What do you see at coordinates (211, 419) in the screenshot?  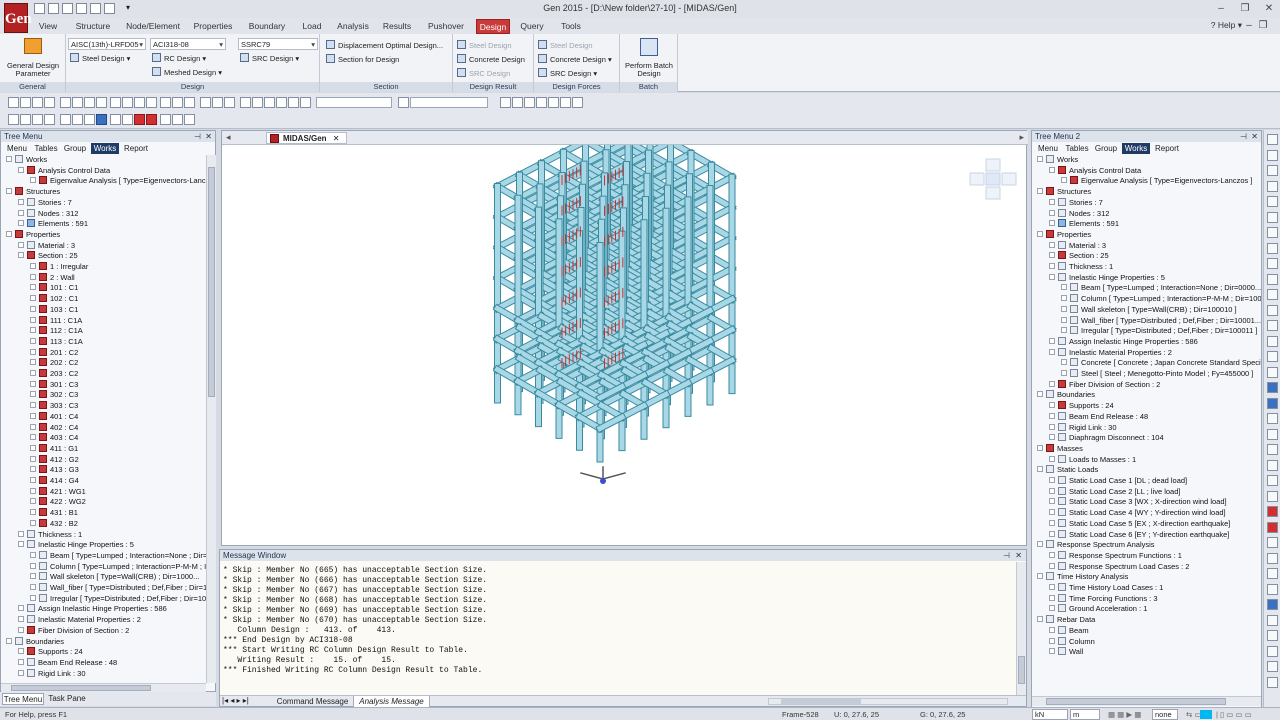 I see `tree-menu-vscroll` at bounding box center [211, 419].